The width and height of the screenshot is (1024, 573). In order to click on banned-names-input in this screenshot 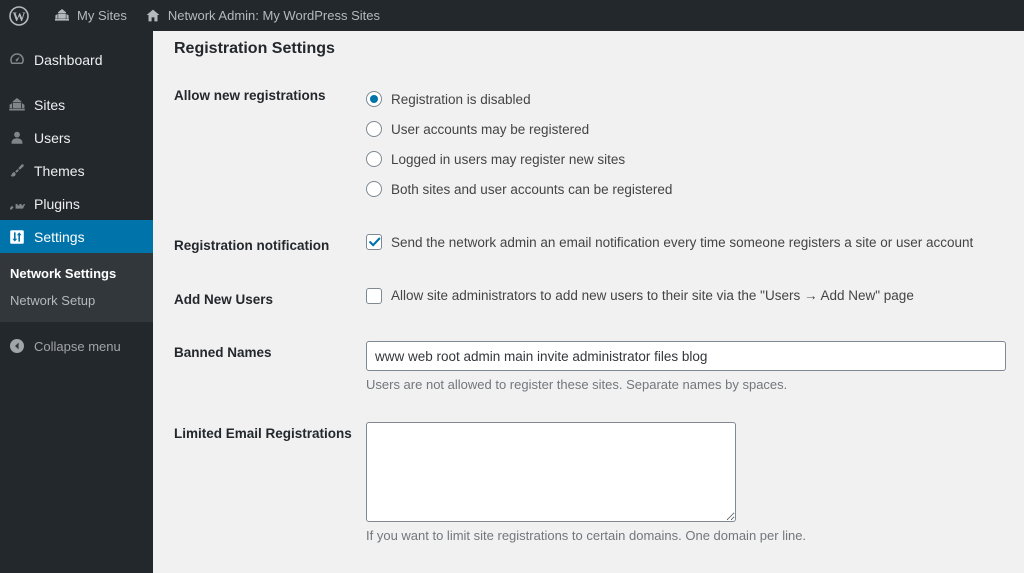, I will do `click(686, 356)`.